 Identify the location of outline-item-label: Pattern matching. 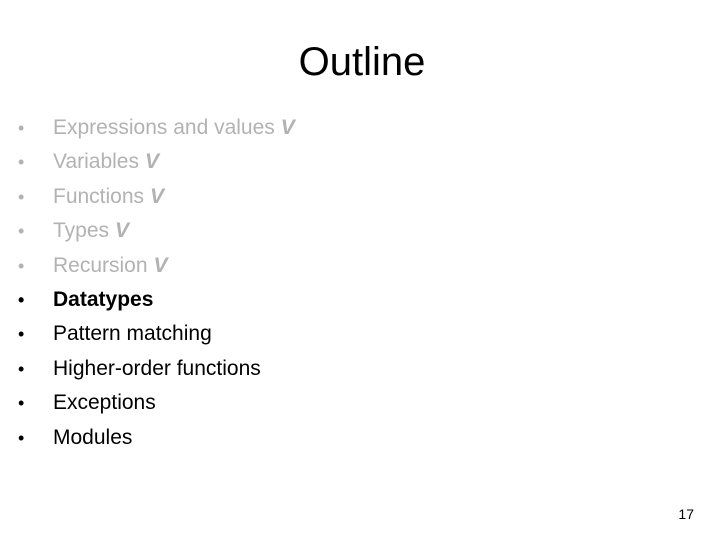
(132, 334).